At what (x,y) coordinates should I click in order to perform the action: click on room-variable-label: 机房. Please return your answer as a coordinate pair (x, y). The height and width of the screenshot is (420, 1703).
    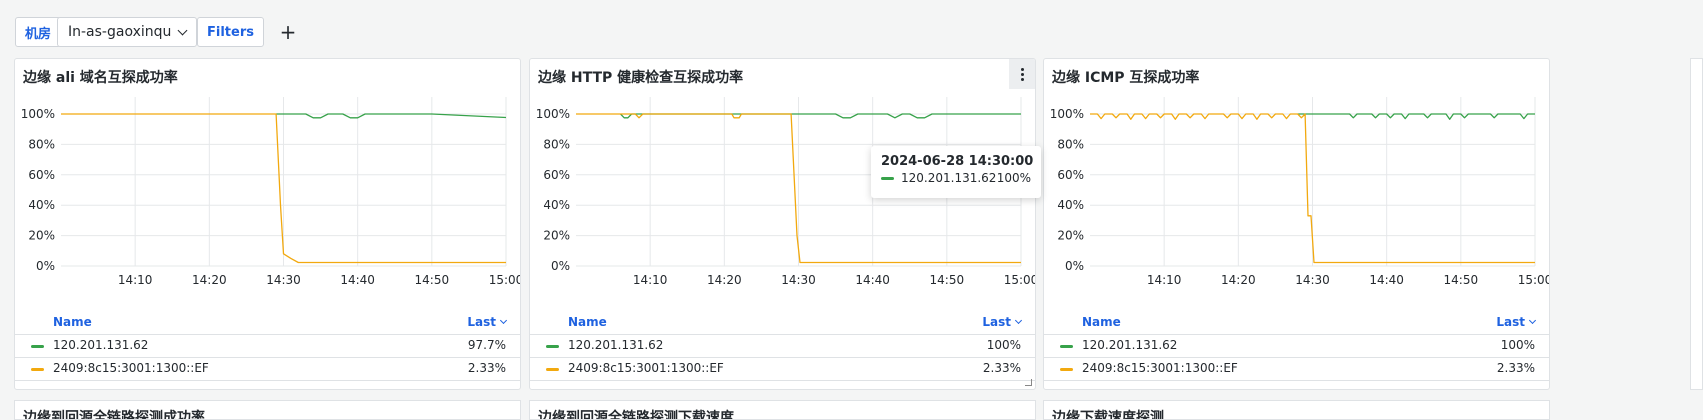
    Looking at the image, I should click on (38, 32).